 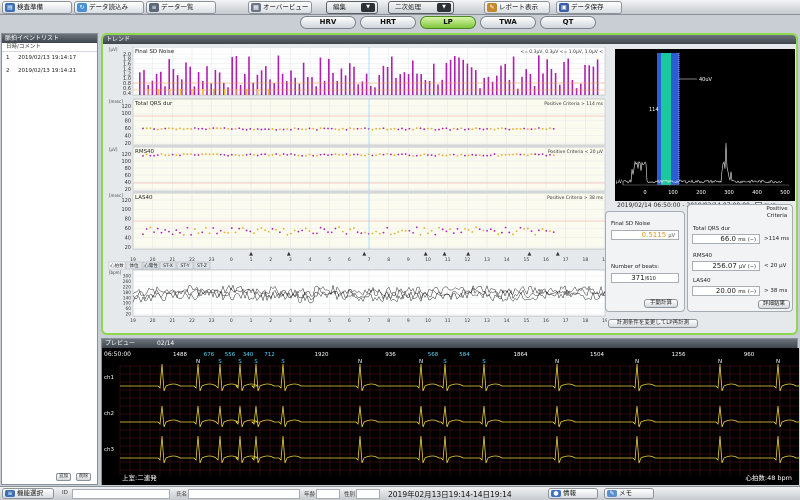 I want to click on overview-button: ▦ オーバービュー, so click(x=280, y=7).